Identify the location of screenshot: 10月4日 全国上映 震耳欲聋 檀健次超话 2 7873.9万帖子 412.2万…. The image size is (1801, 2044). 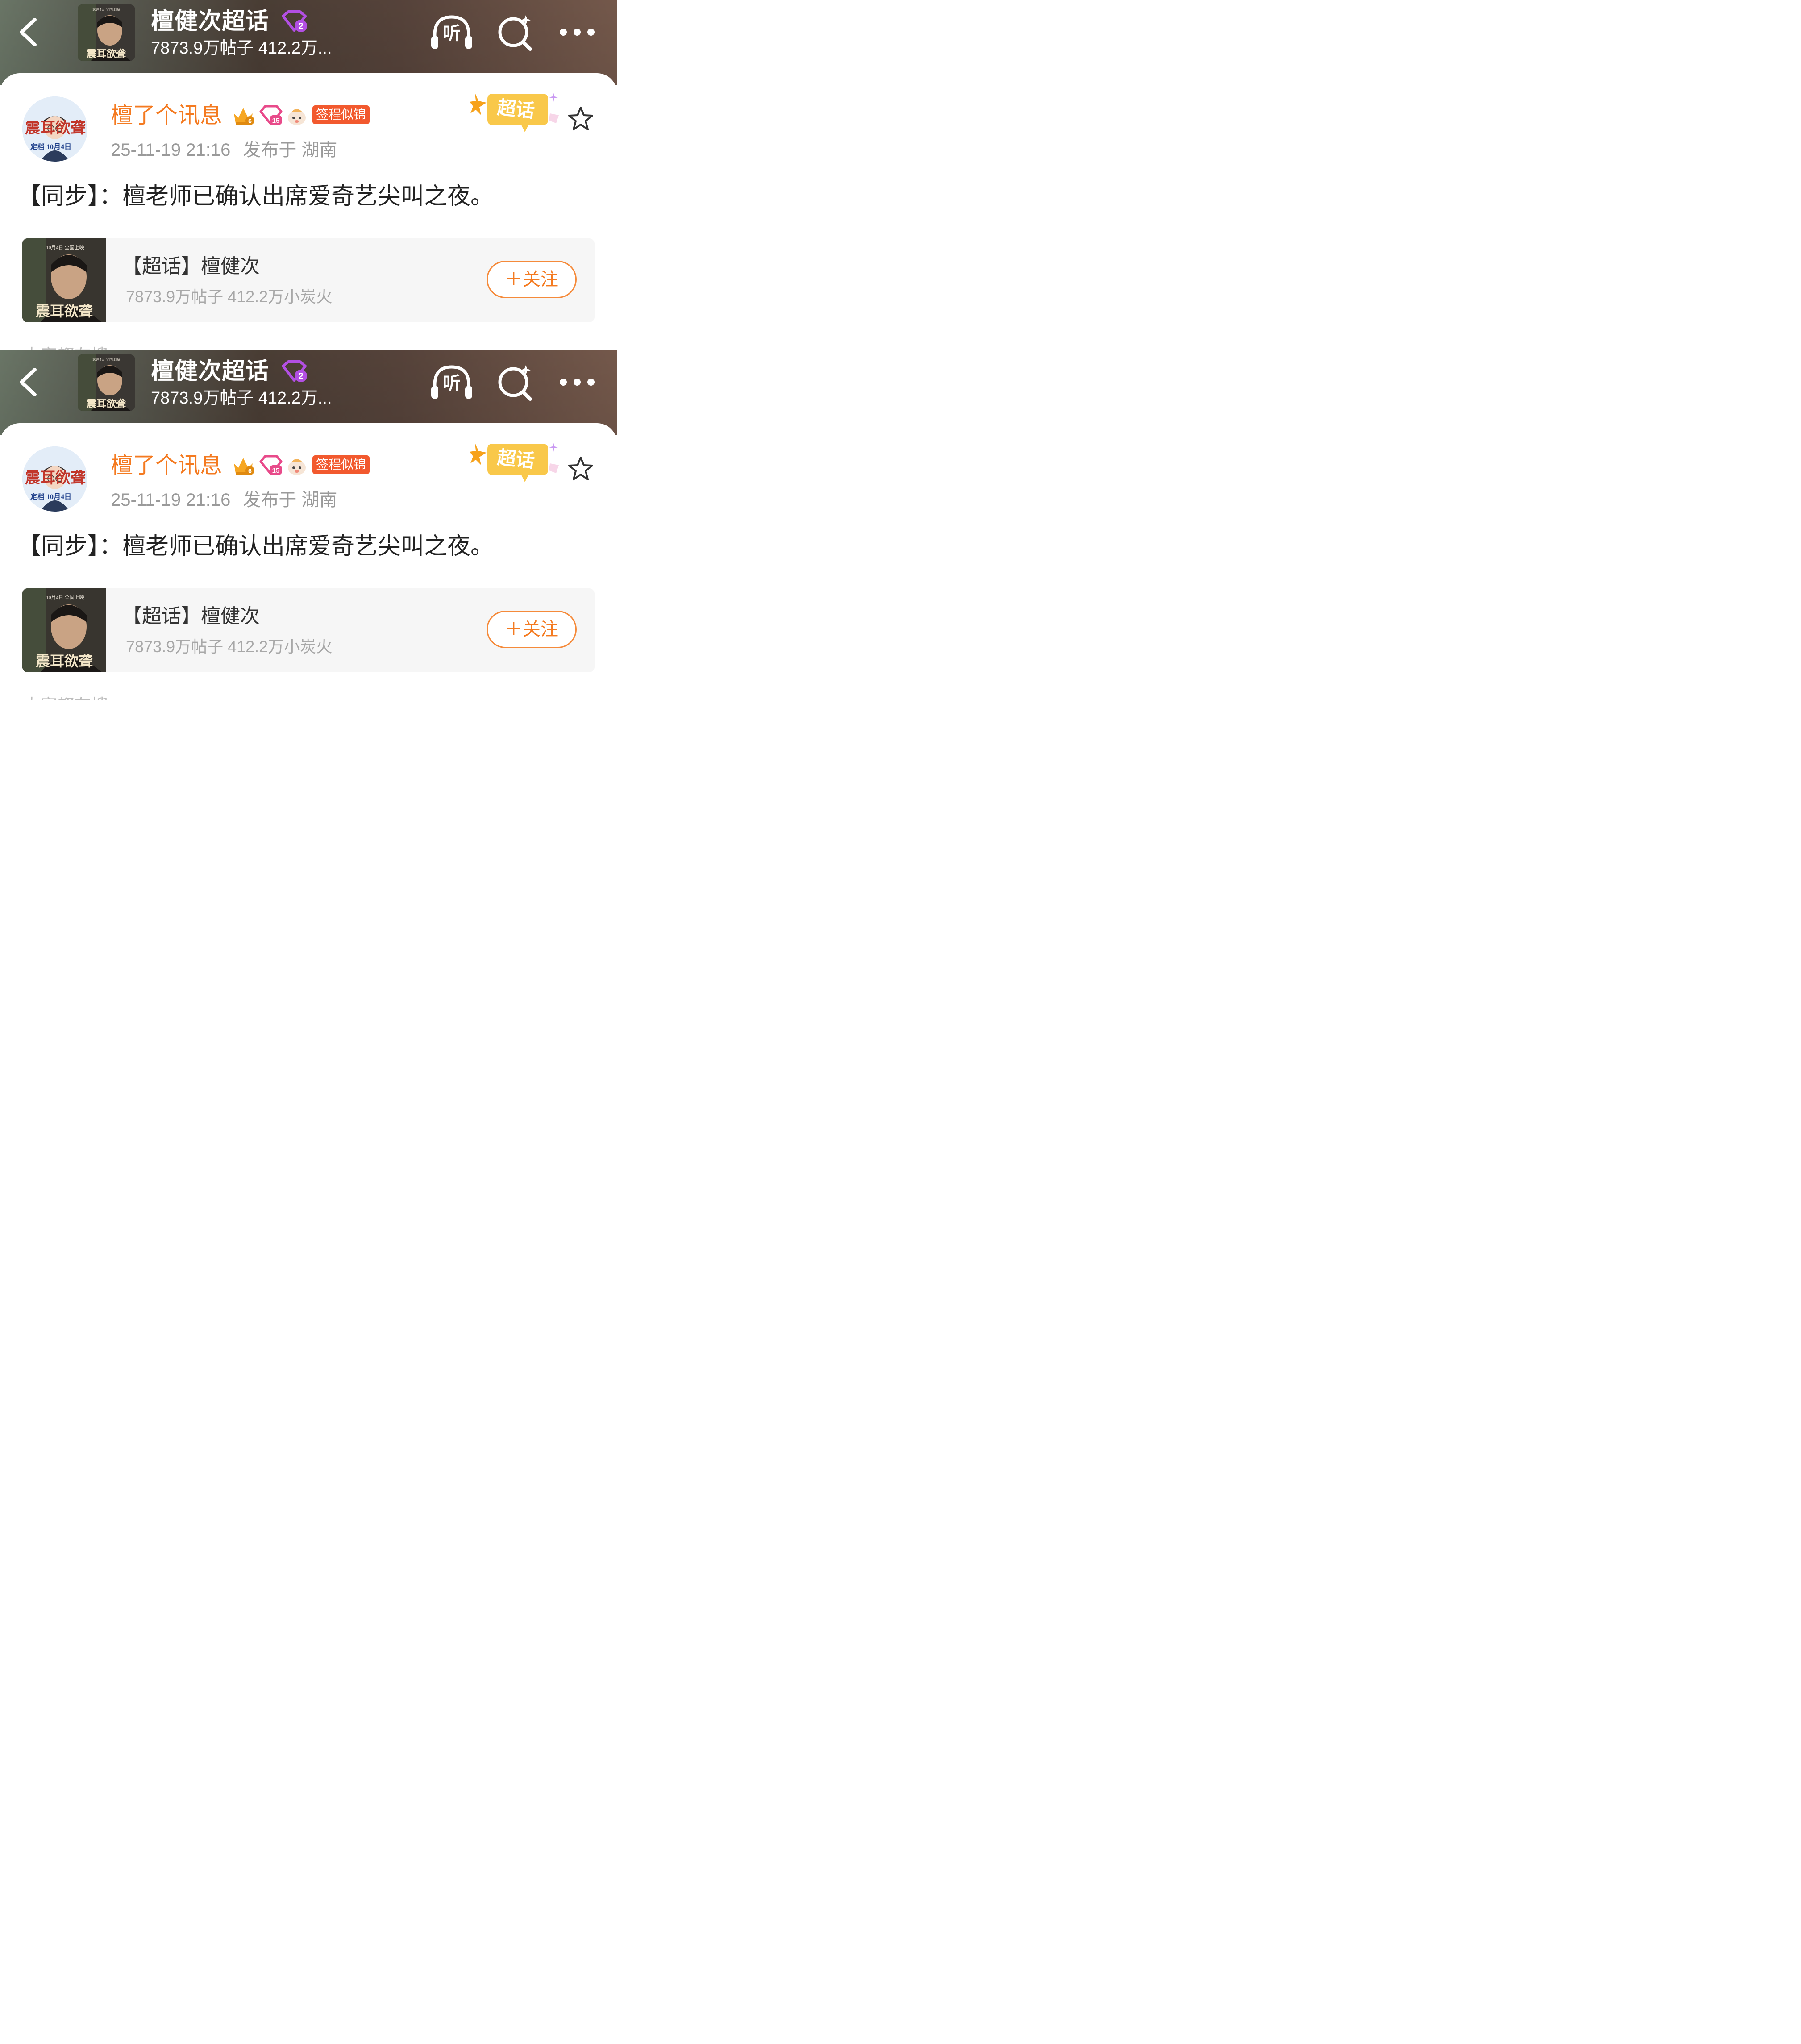
(308, 350).